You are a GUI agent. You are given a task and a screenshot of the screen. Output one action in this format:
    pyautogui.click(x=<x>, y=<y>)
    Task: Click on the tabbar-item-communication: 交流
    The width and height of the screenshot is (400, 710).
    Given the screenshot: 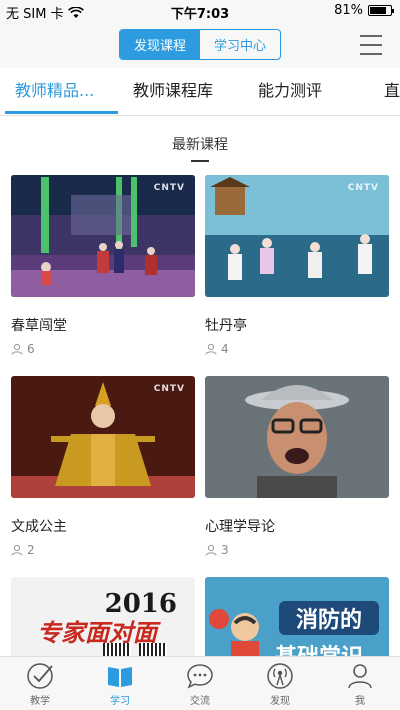 What is the action you would take?
    pyautogui.click(x=200, y=683)
    